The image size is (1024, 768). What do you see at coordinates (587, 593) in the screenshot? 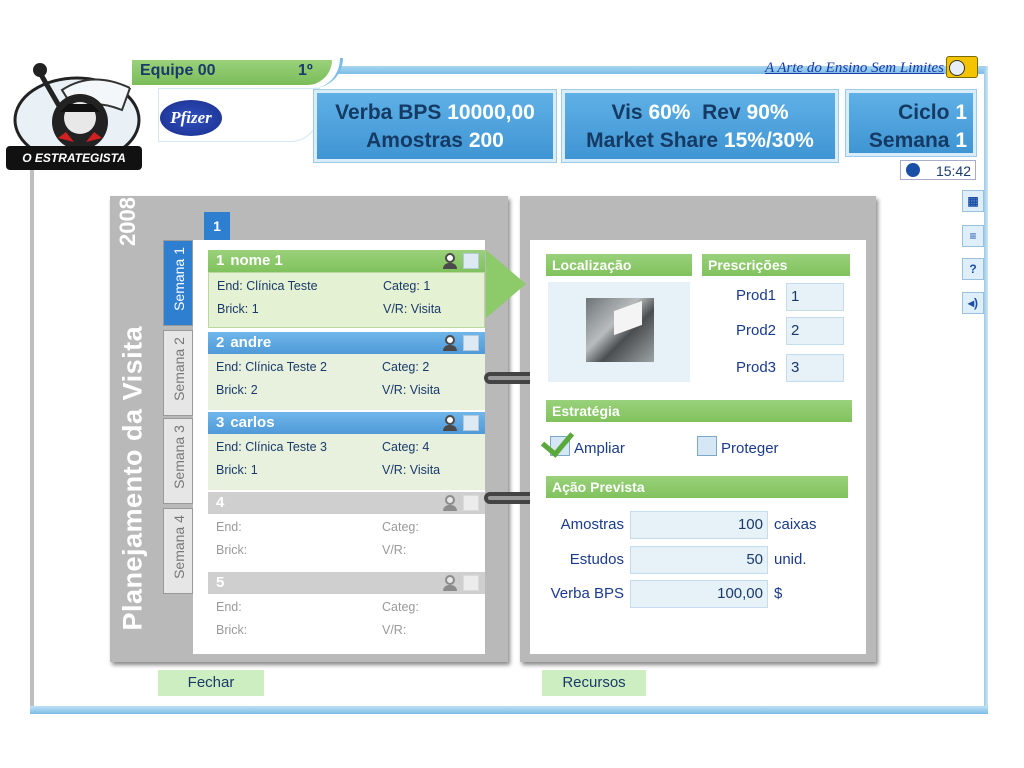
I see `budget-action-label: Verba BPS` at bounding box center [587, 593].